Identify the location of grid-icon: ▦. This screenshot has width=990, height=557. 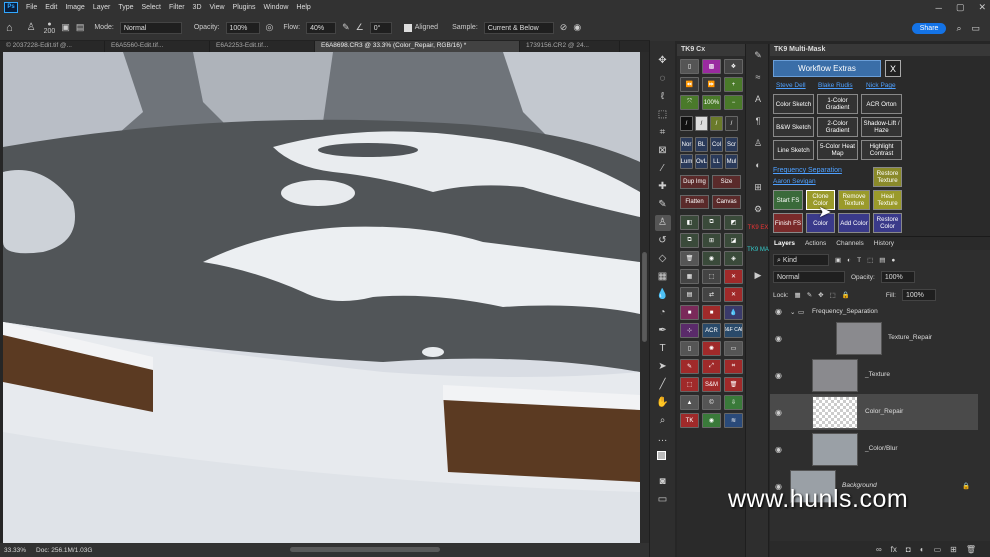
(689, 276).